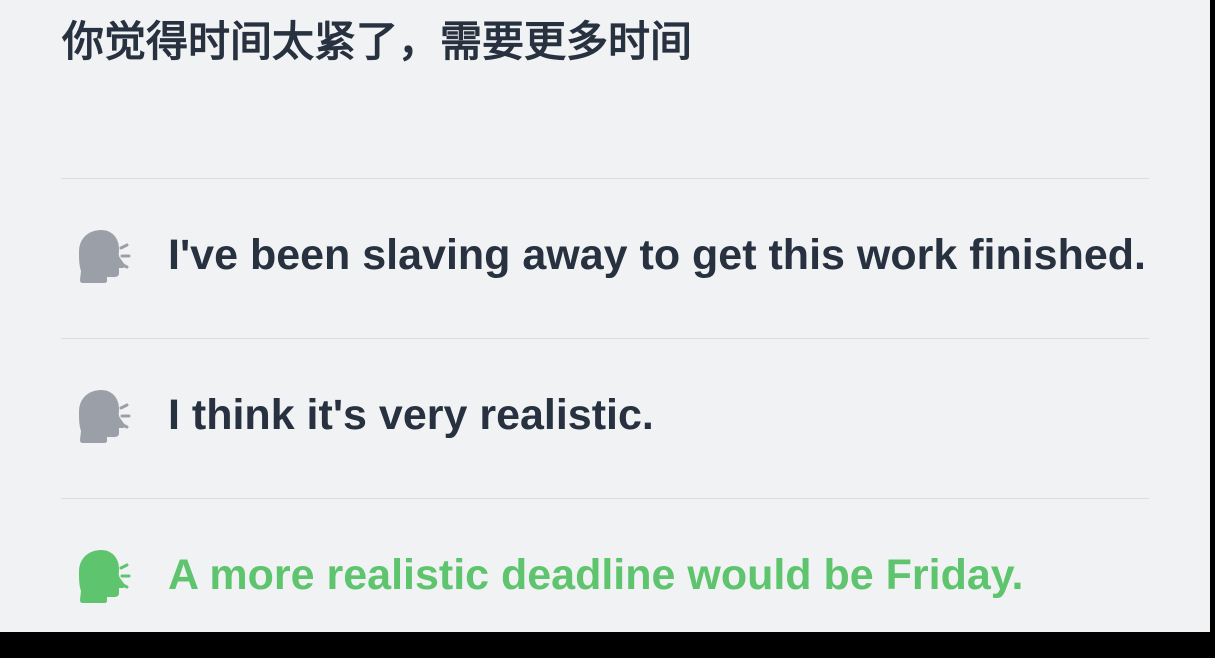 The image size is (1215, 658). What do you see at coordinates (411, 415) in the screenshot?
I see `answer-option-text: I think it's very realistic.` at bounding box center [411, 415].